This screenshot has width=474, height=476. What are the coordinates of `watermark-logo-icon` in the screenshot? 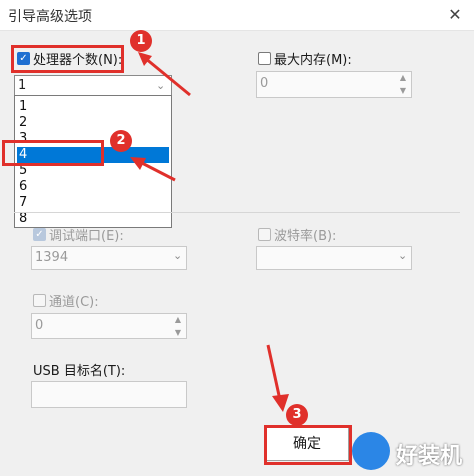 It's located at (371, 451).